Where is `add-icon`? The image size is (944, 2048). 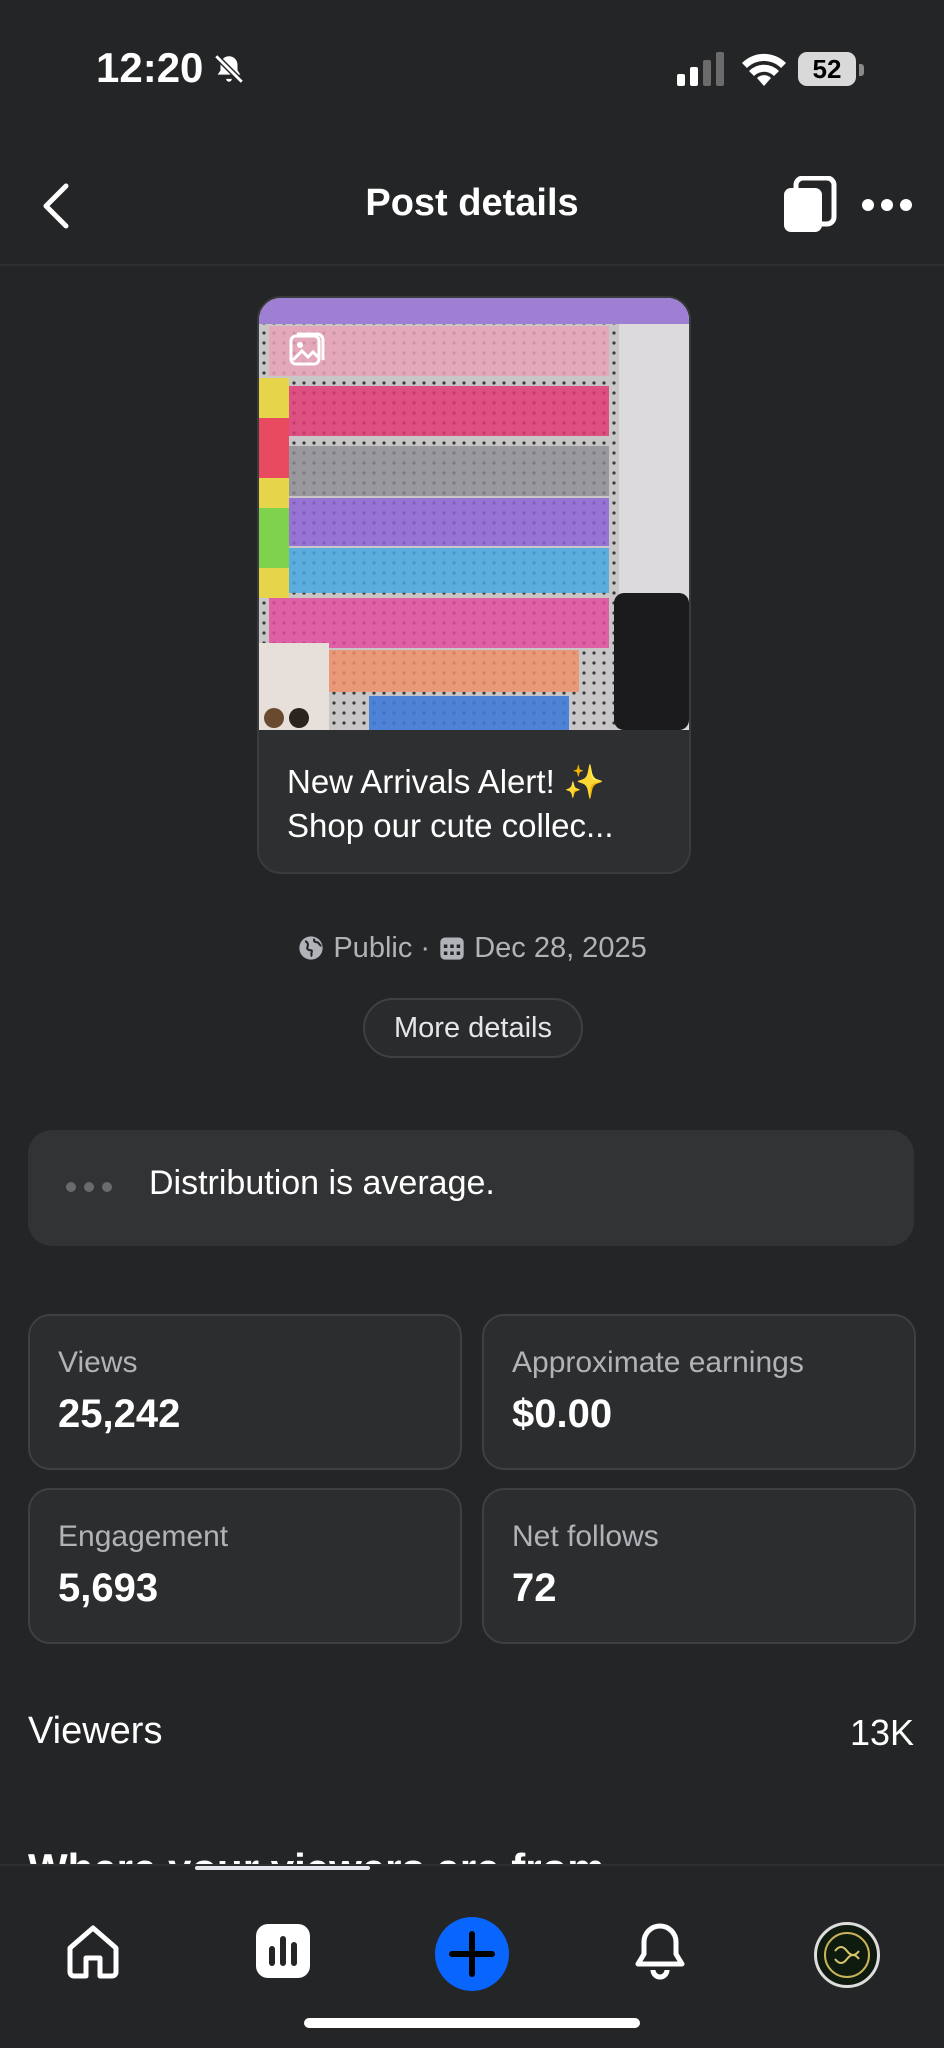
add-icon is located at coordinates (472, 1954).